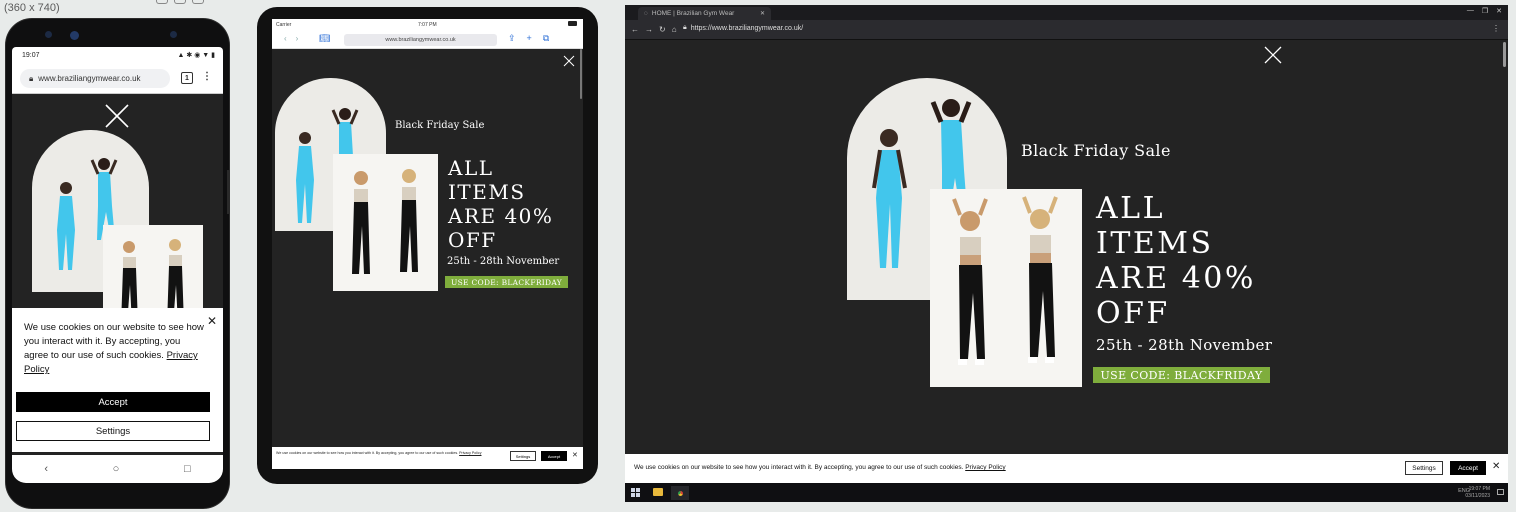 This screenshot has width=1516, height=512. What do you see at coordinates (635, 29) in the screenshot?
I see `back-icon: ←` at bounding box center [635, 29].